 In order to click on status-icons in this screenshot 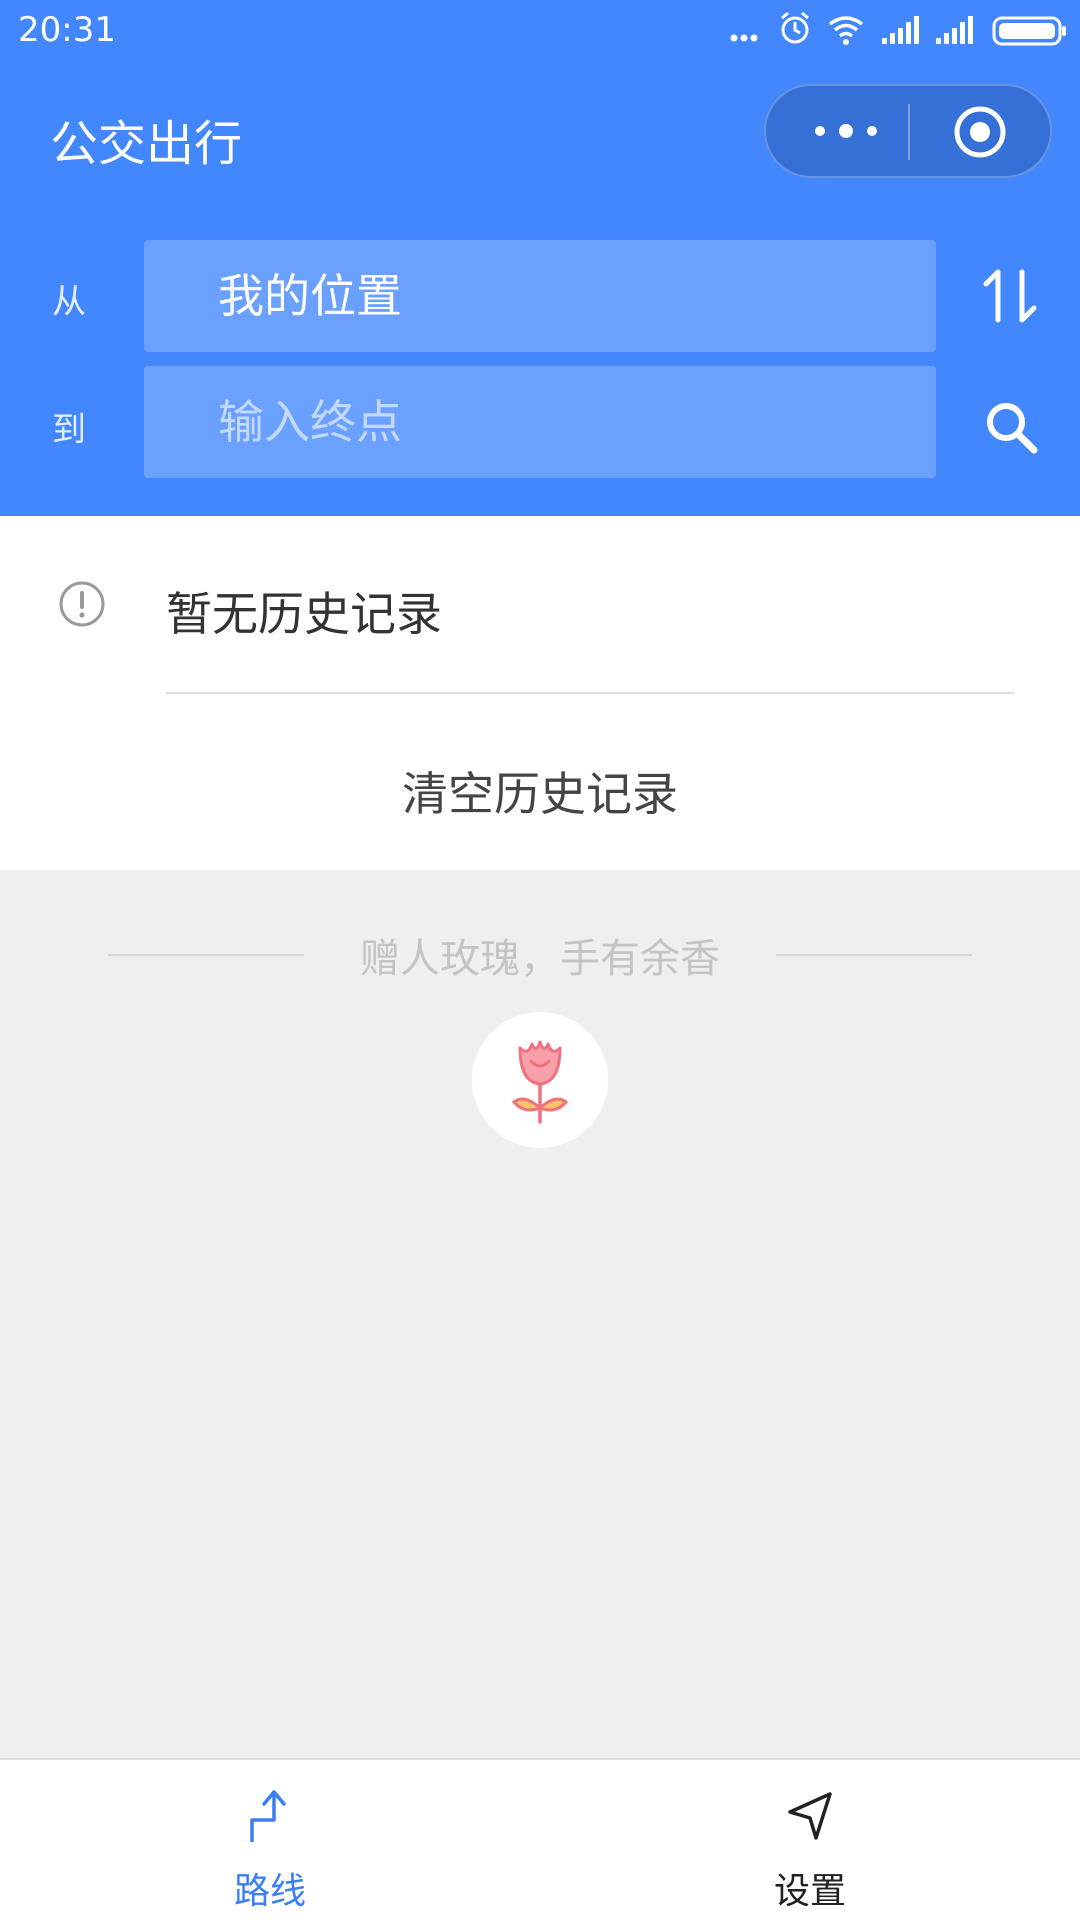, I will do `click(900, 32)`.